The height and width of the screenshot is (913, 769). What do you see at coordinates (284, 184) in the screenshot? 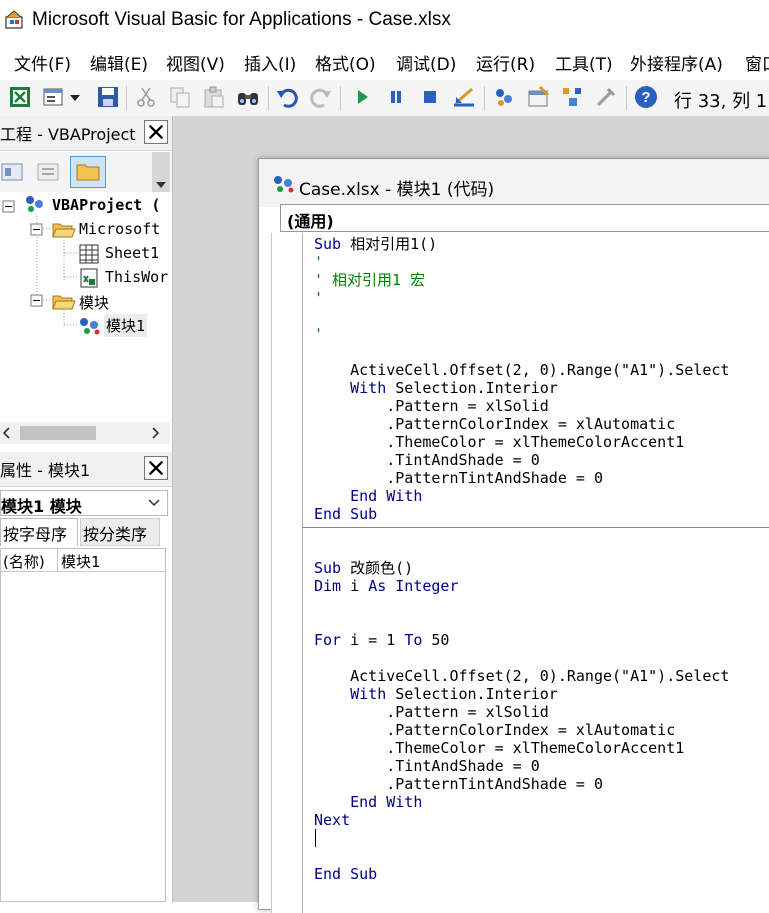
I see `module-icon` at bounding box center [284, 184].